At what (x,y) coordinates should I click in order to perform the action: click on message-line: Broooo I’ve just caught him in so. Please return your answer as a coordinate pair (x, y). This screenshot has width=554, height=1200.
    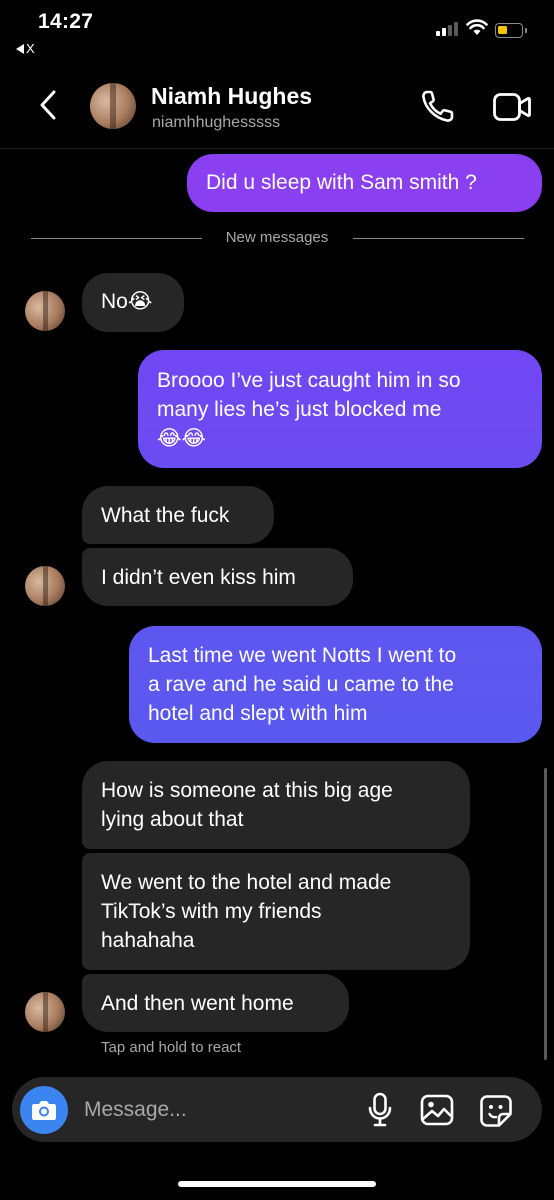
    Looking at the image, I should click on (309, 380).